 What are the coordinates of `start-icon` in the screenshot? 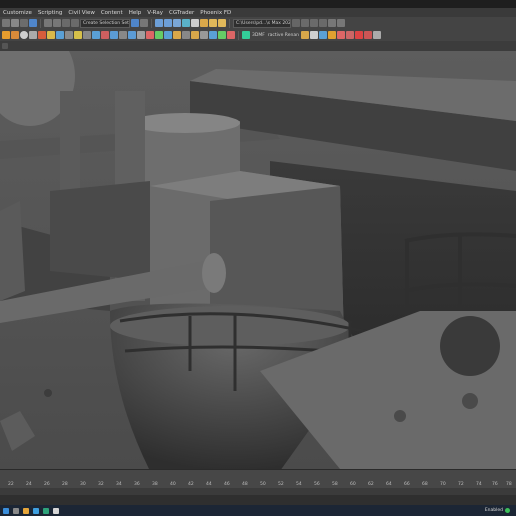 It's located at (6, 510).